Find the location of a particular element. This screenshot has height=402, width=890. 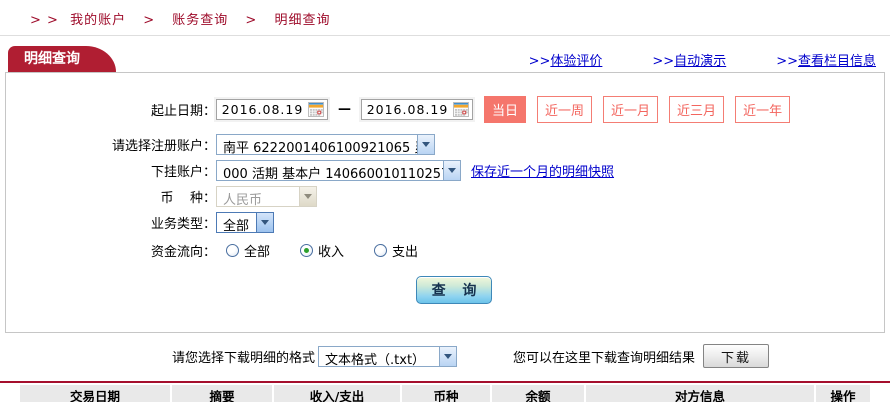

quick-range-week-button: 近一周 is located at coordinates (565, 109).